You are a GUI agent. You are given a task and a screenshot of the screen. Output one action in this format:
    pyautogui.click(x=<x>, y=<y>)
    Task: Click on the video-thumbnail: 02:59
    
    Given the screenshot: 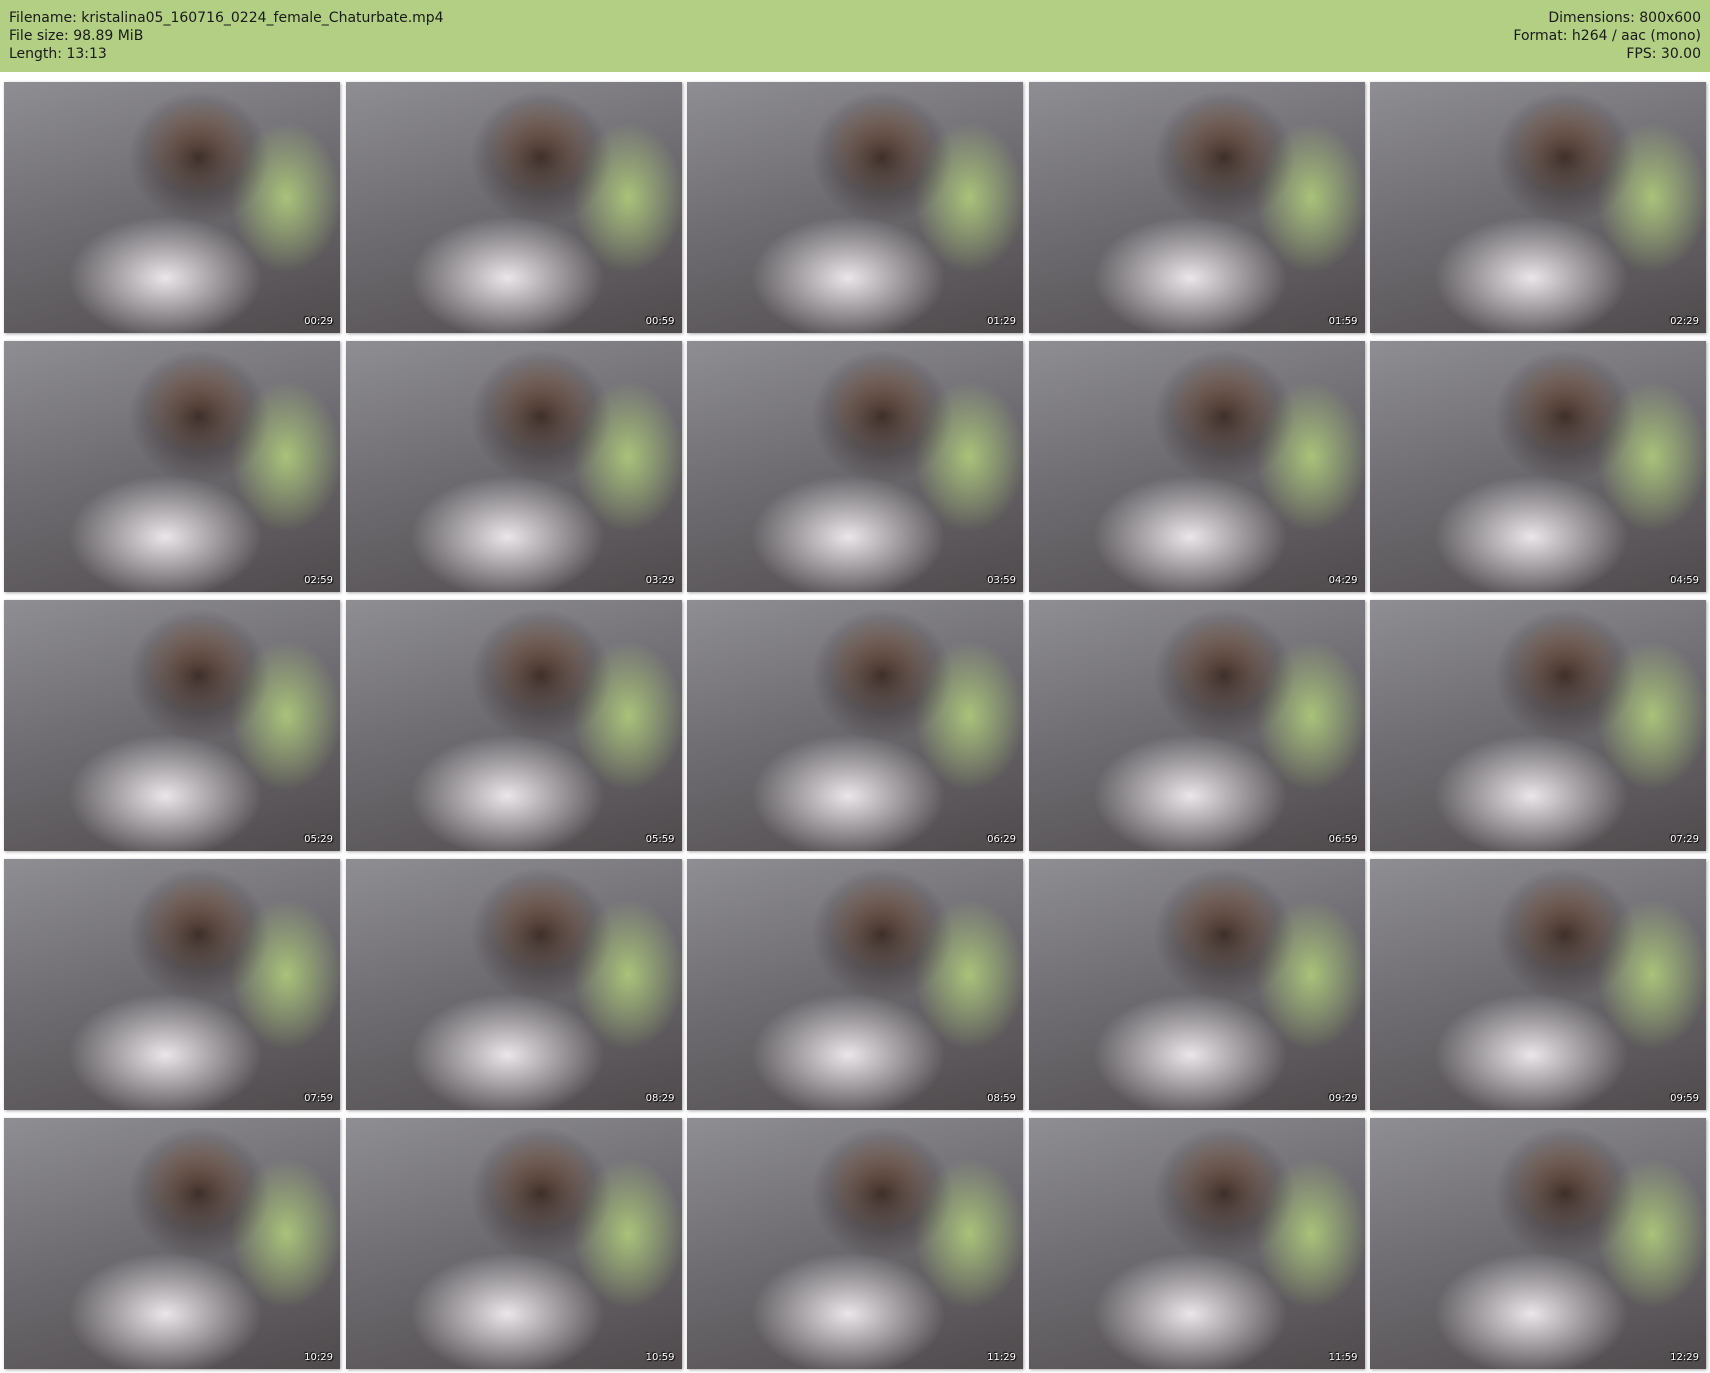 What is the action you would take?
    pyautogui.click(x=172, y=466)
    